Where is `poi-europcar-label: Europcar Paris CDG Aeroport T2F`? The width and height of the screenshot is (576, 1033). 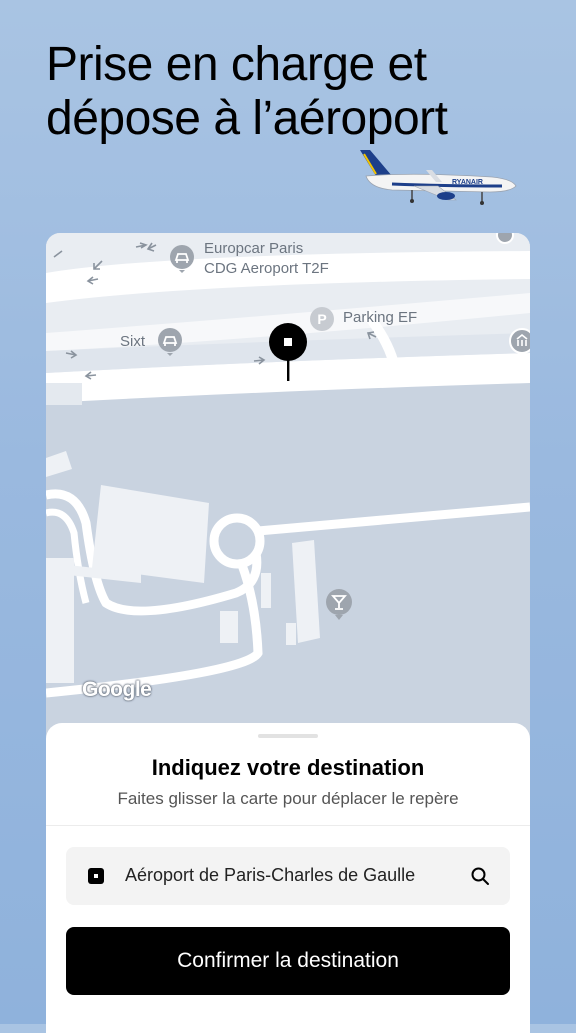
poi-europcar-label: Europcar Paris CDG Aeroport T2F is located at coordinates (266, 259).